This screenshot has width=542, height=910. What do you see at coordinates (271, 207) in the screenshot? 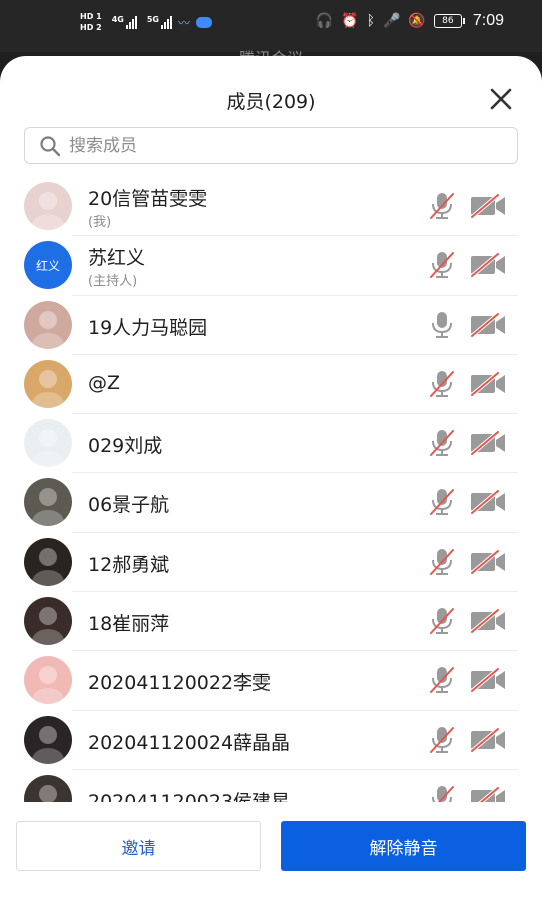
I see `member-row: 20信管苗雯雯 (我)` at bounding box center [271, 207].